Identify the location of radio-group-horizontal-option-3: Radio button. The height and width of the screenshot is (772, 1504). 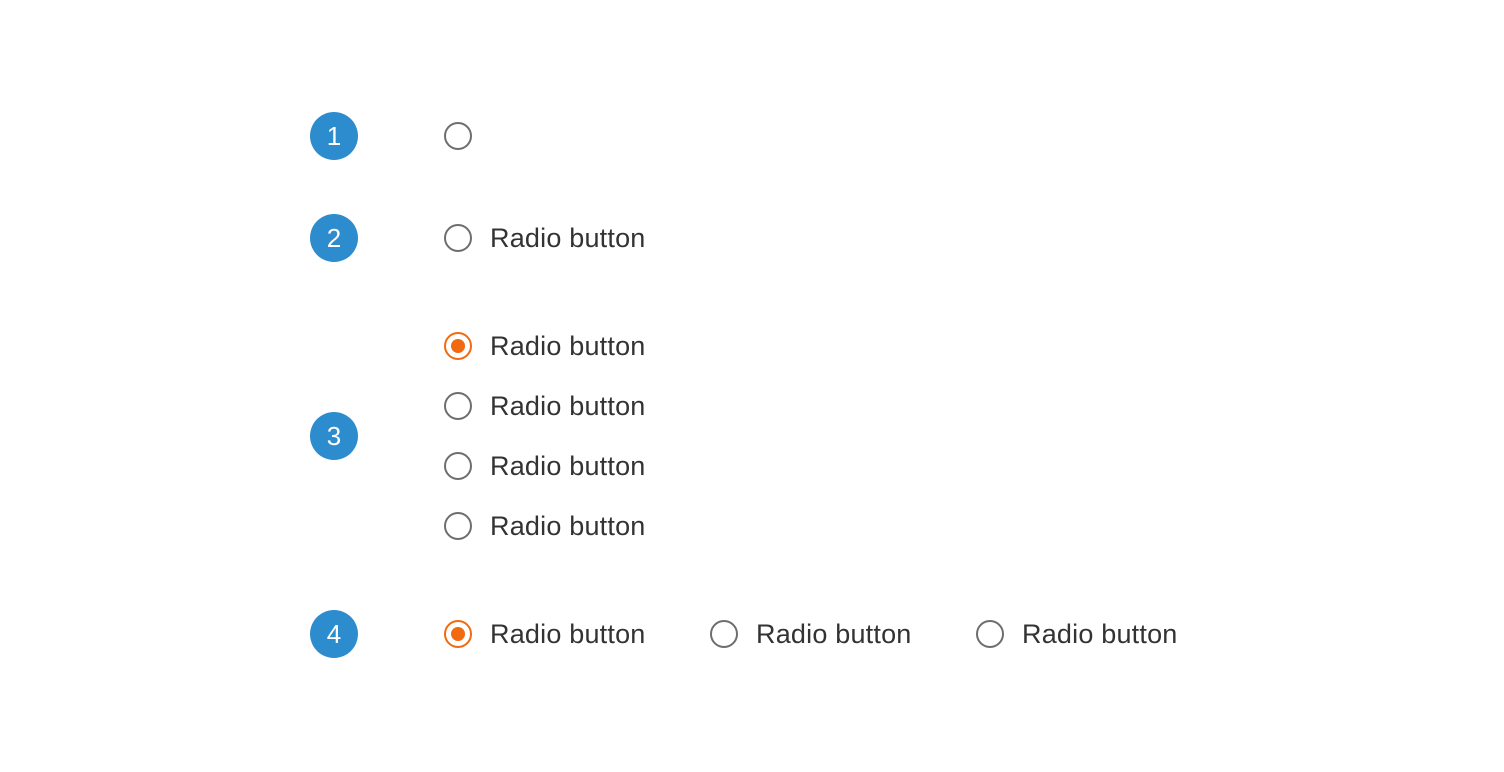
(1077, 634).